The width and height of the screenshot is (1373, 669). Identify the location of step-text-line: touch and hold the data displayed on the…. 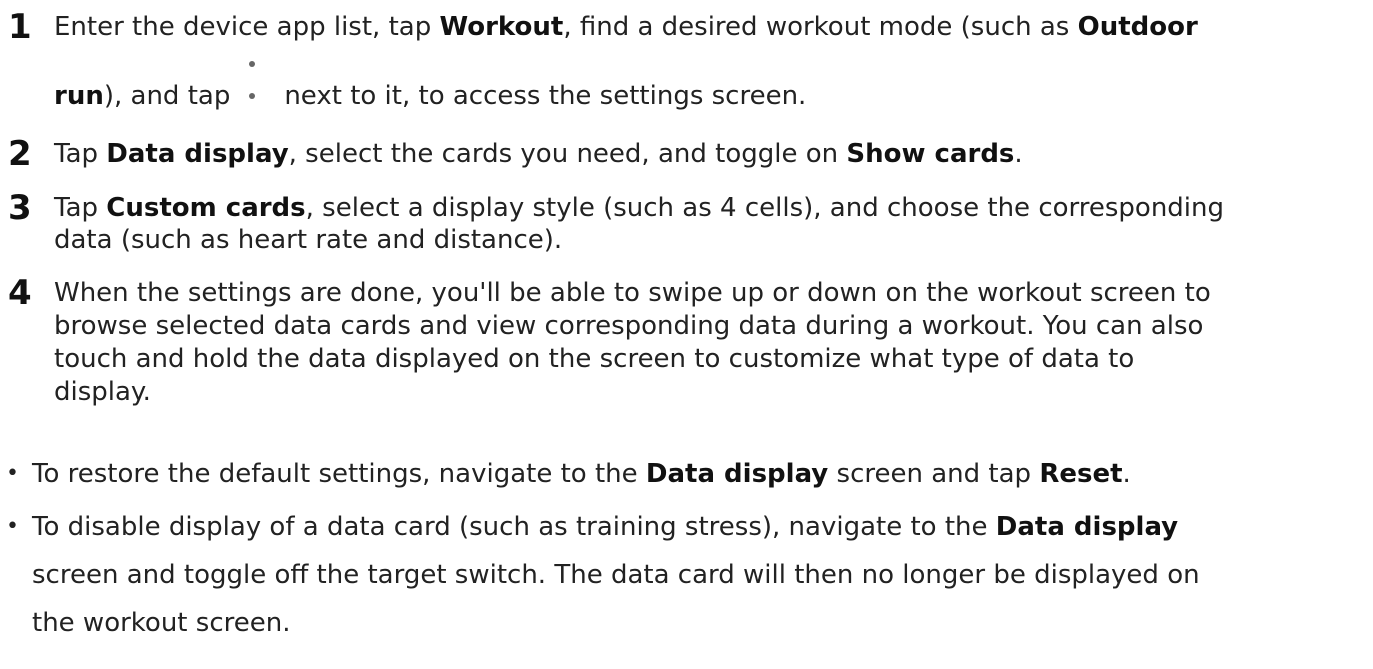
(594, 359).